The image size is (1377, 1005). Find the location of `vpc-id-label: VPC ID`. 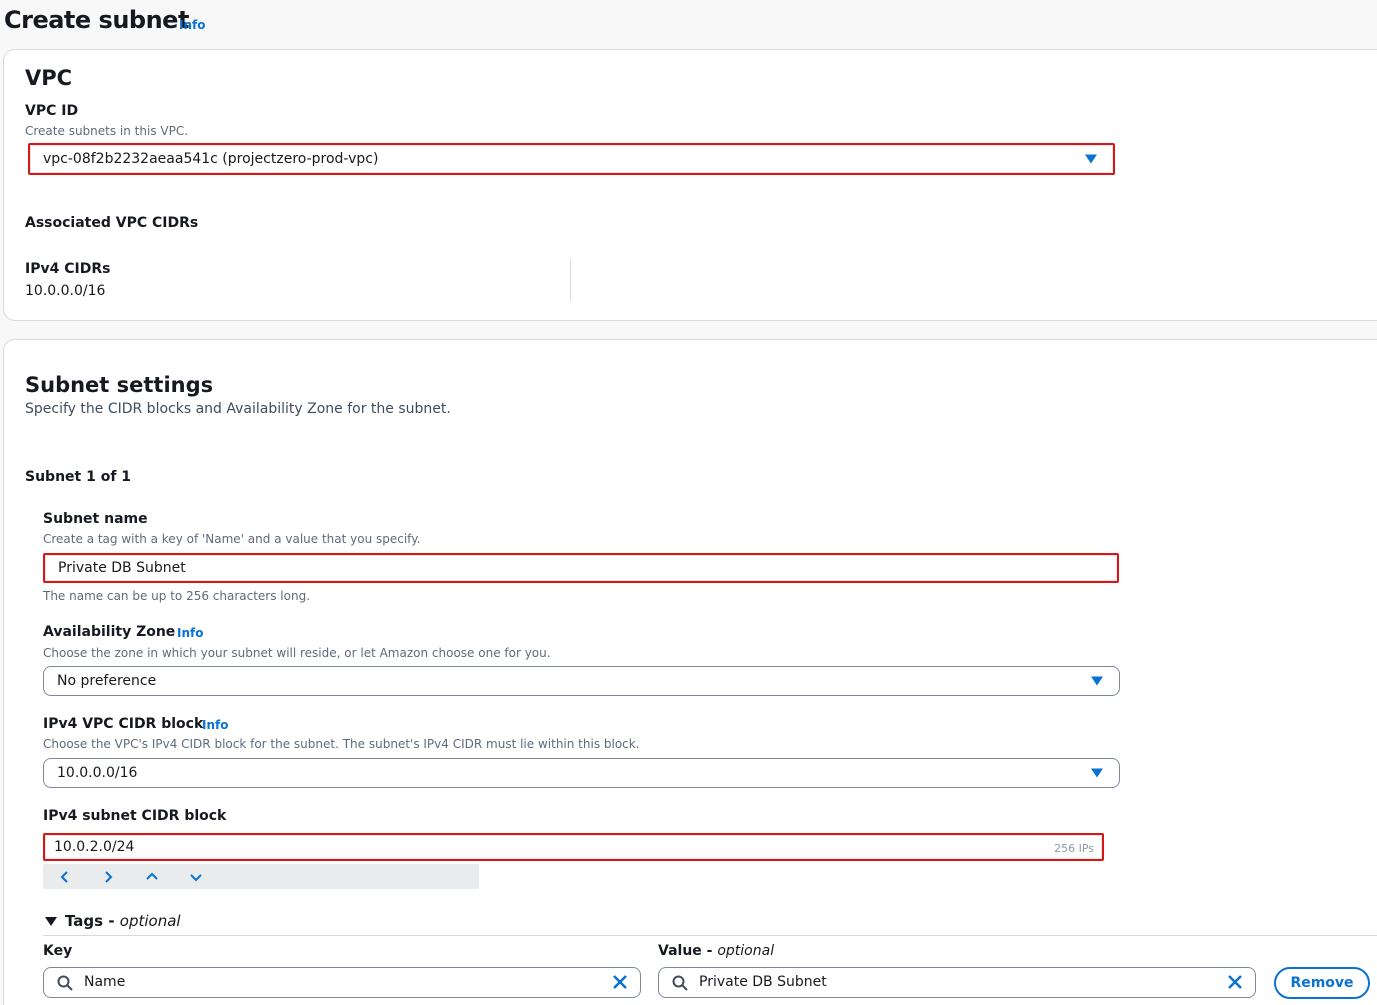

vpc-id-label: VPC ID is located at coordinates (52, 111).